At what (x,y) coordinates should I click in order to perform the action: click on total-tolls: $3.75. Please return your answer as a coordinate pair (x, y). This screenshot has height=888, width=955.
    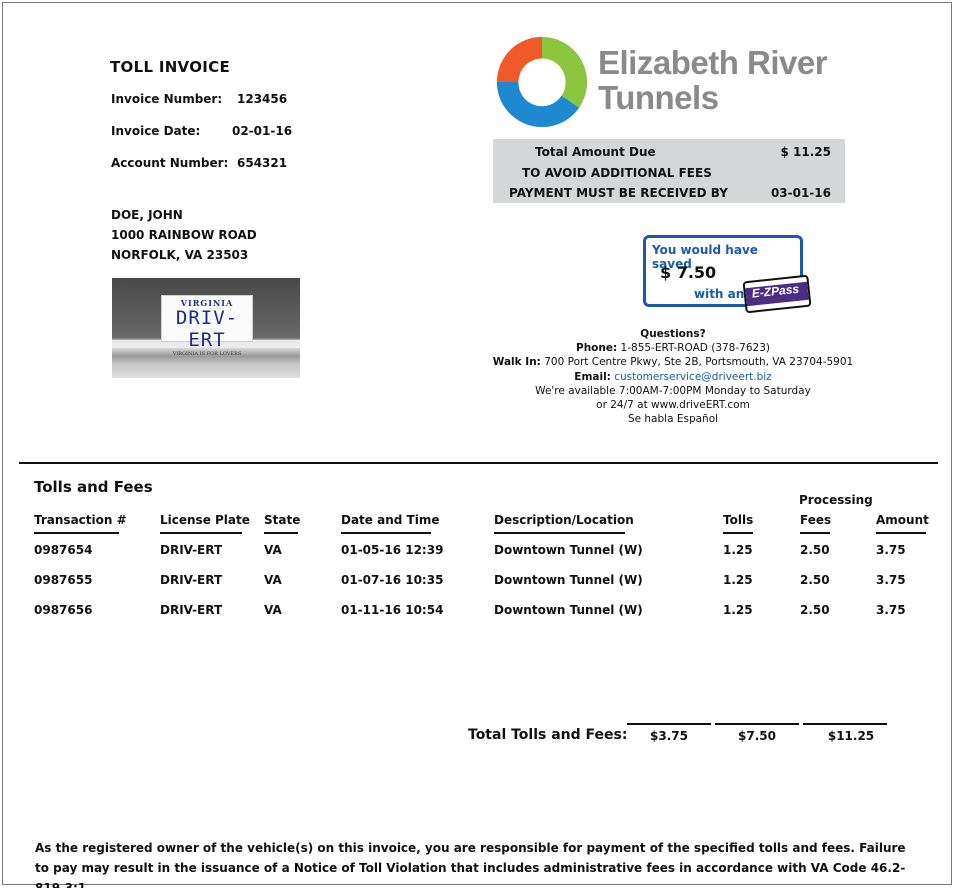
    Looking at the image, I should click on (669, 736).